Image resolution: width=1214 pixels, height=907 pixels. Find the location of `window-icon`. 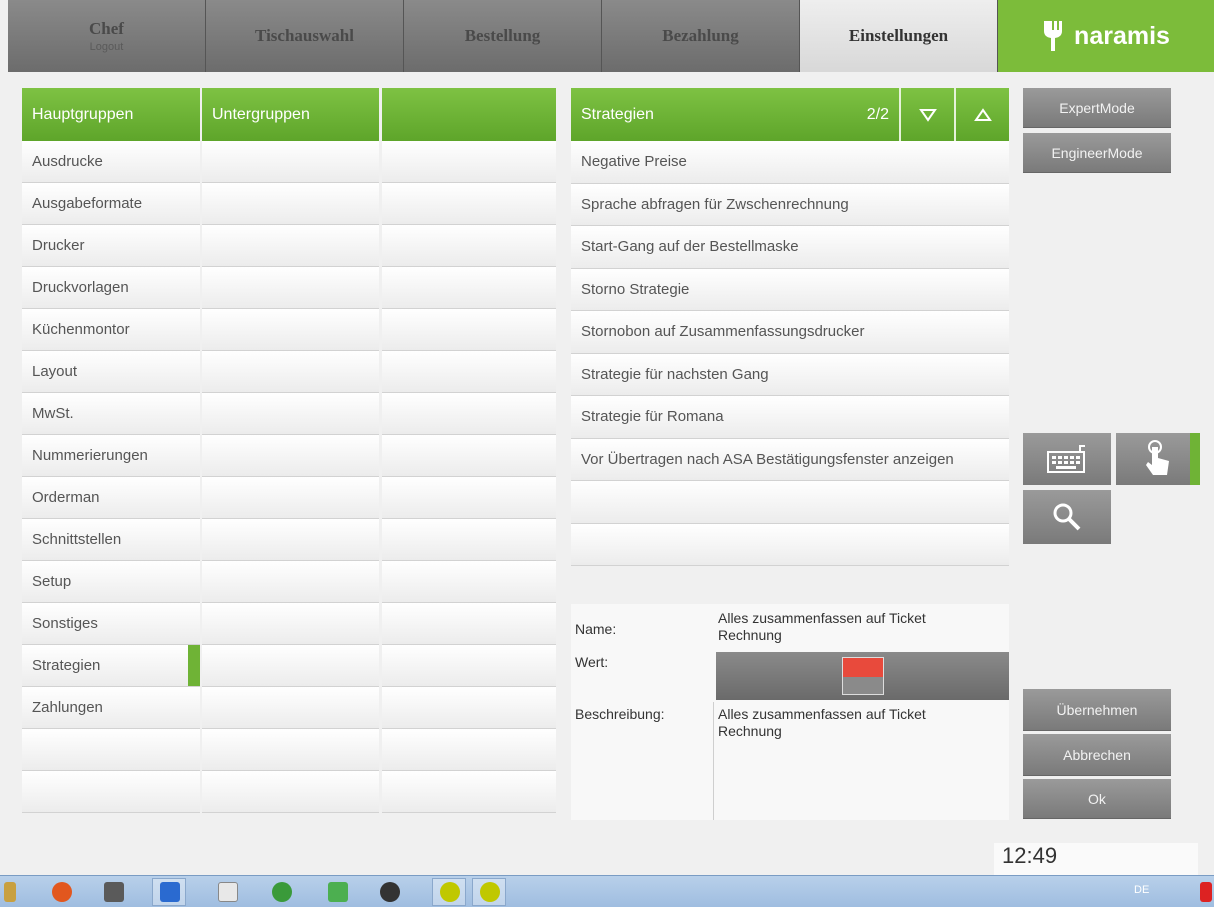

window-icon is located at coordinates (228, 892).